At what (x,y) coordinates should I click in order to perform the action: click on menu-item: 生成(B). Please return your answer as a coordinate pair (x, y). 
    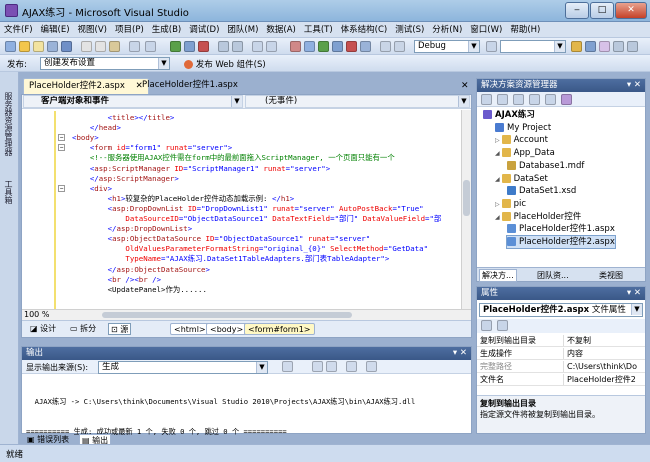
    Looking at the image, I should click on (166, 30).